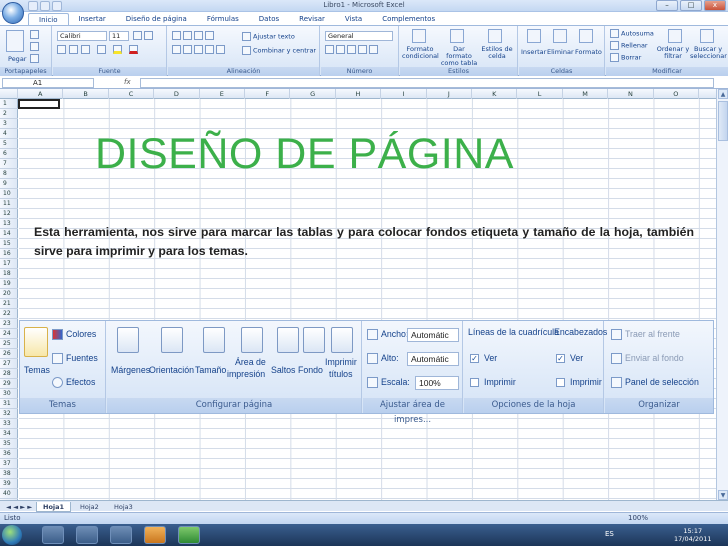 The image size is (728, 546). What do you see at coordinates (9, 204) in the screenshot?
I see `row-header: 11` at bounding box center [9, 204].